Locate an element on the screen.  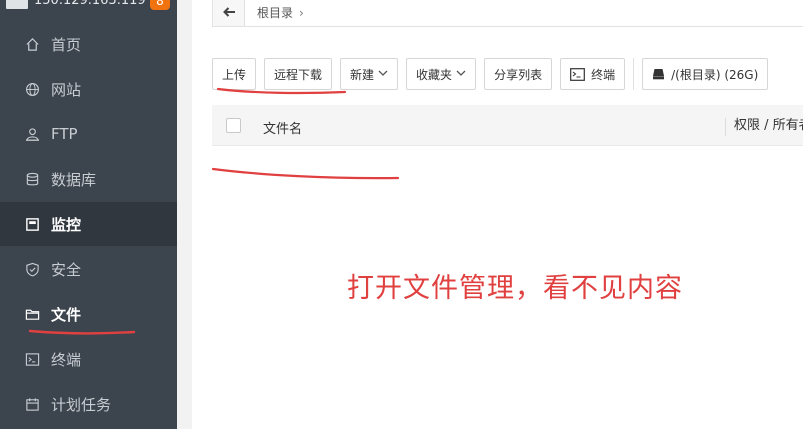
annotation-text: 打开文件管理，看不见内容 is located at coordinates (515, 288).